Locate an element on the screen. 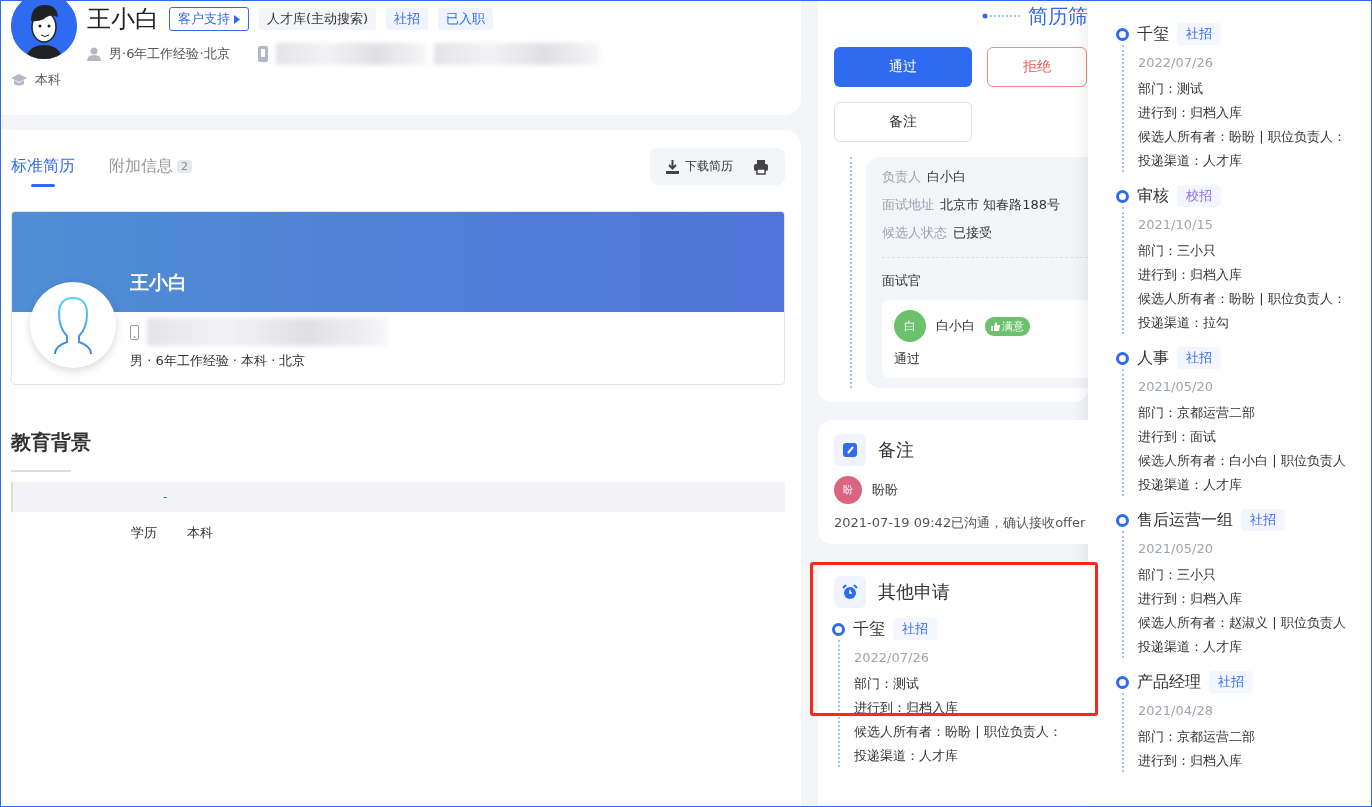 This screenshot has height=807, width=1372. action-button: 通过 is located at coordinates (903, 67).